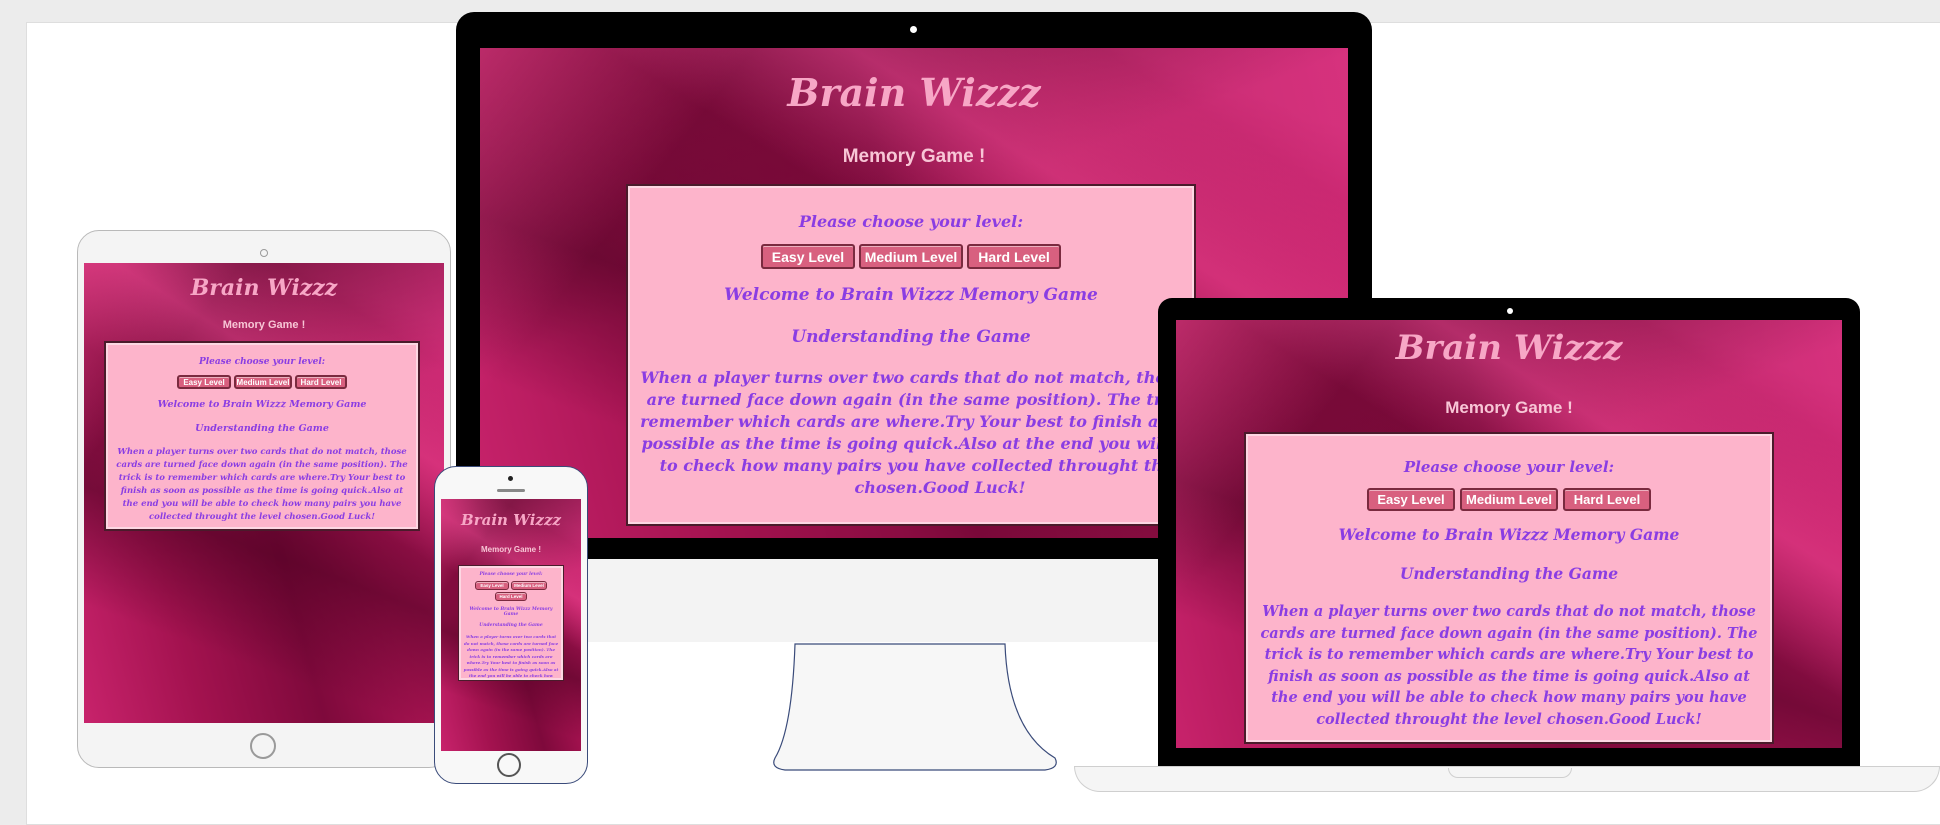 Image resolution: width=1940 pixels, height=825 pixels. What do you see at coordinates (1510, 311) in the screenshot?
I see `laptop-camera` at bounding box center [1510, 311].